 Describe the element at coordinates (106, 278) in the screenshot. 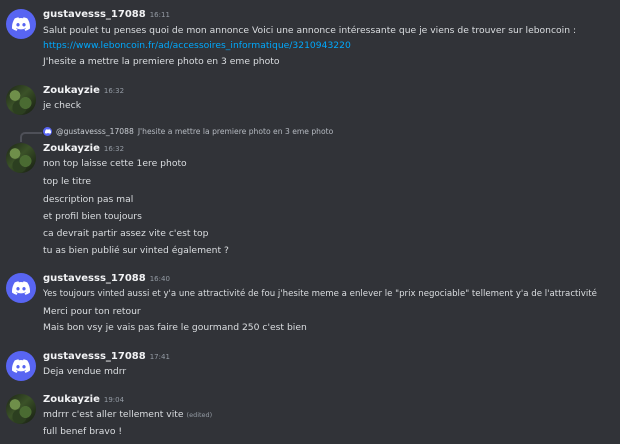

I see `author-name: gustavesss_17088 16:40` at that location.